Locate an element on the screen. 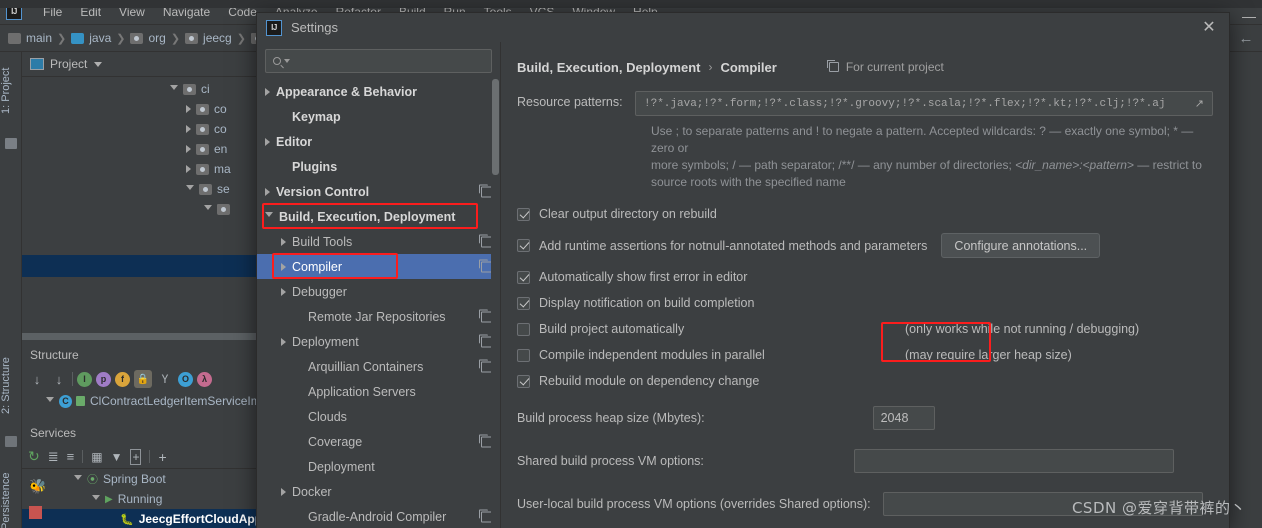 This screenshot has height=528, width=1262. sort-alphabetically-icon: ↓ is located at coordinates (59, 379).